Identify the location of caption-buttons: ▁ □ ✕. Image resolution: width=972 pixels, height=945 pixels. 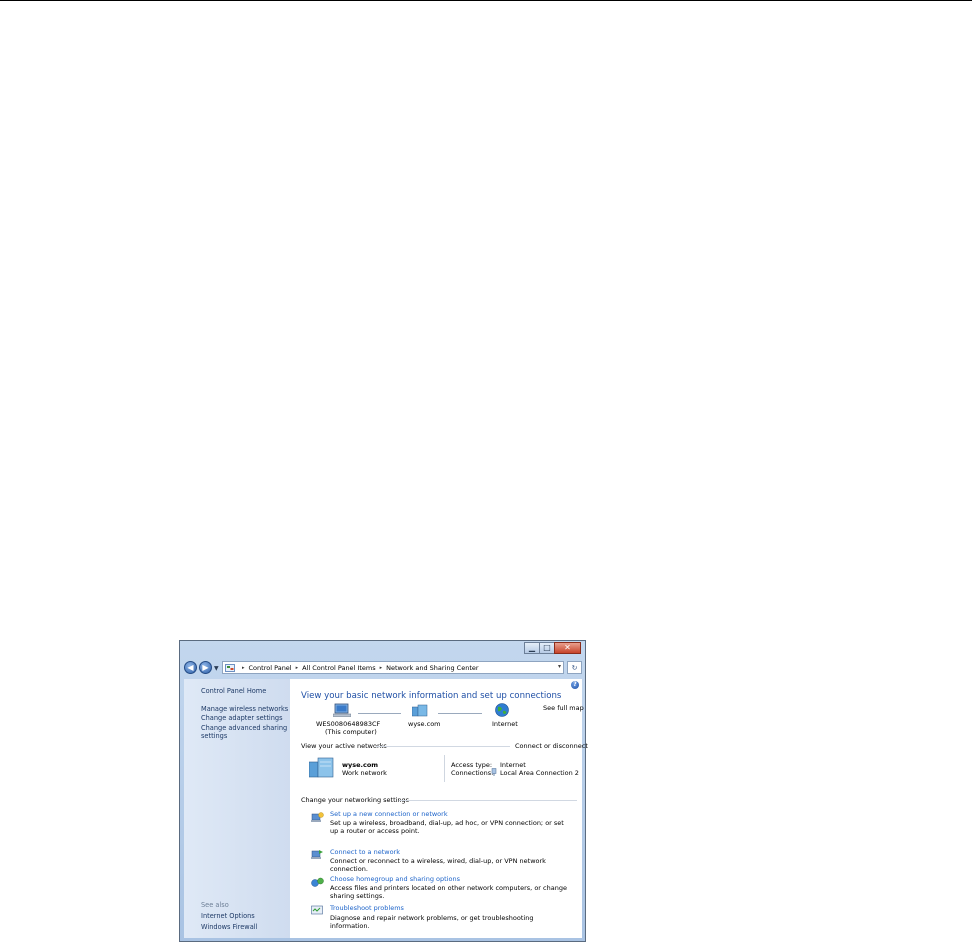
(552, 648).